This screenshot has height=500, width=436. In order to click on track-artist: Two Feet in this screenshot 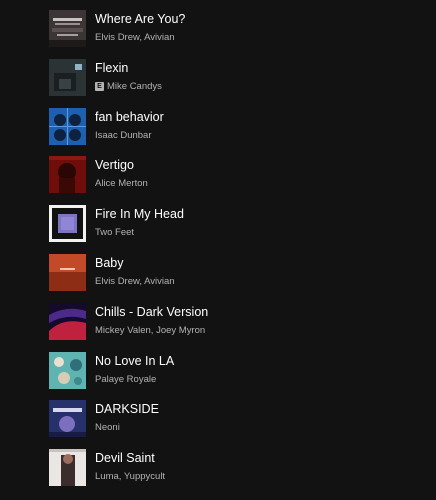, I will do `click(114, 232)`.